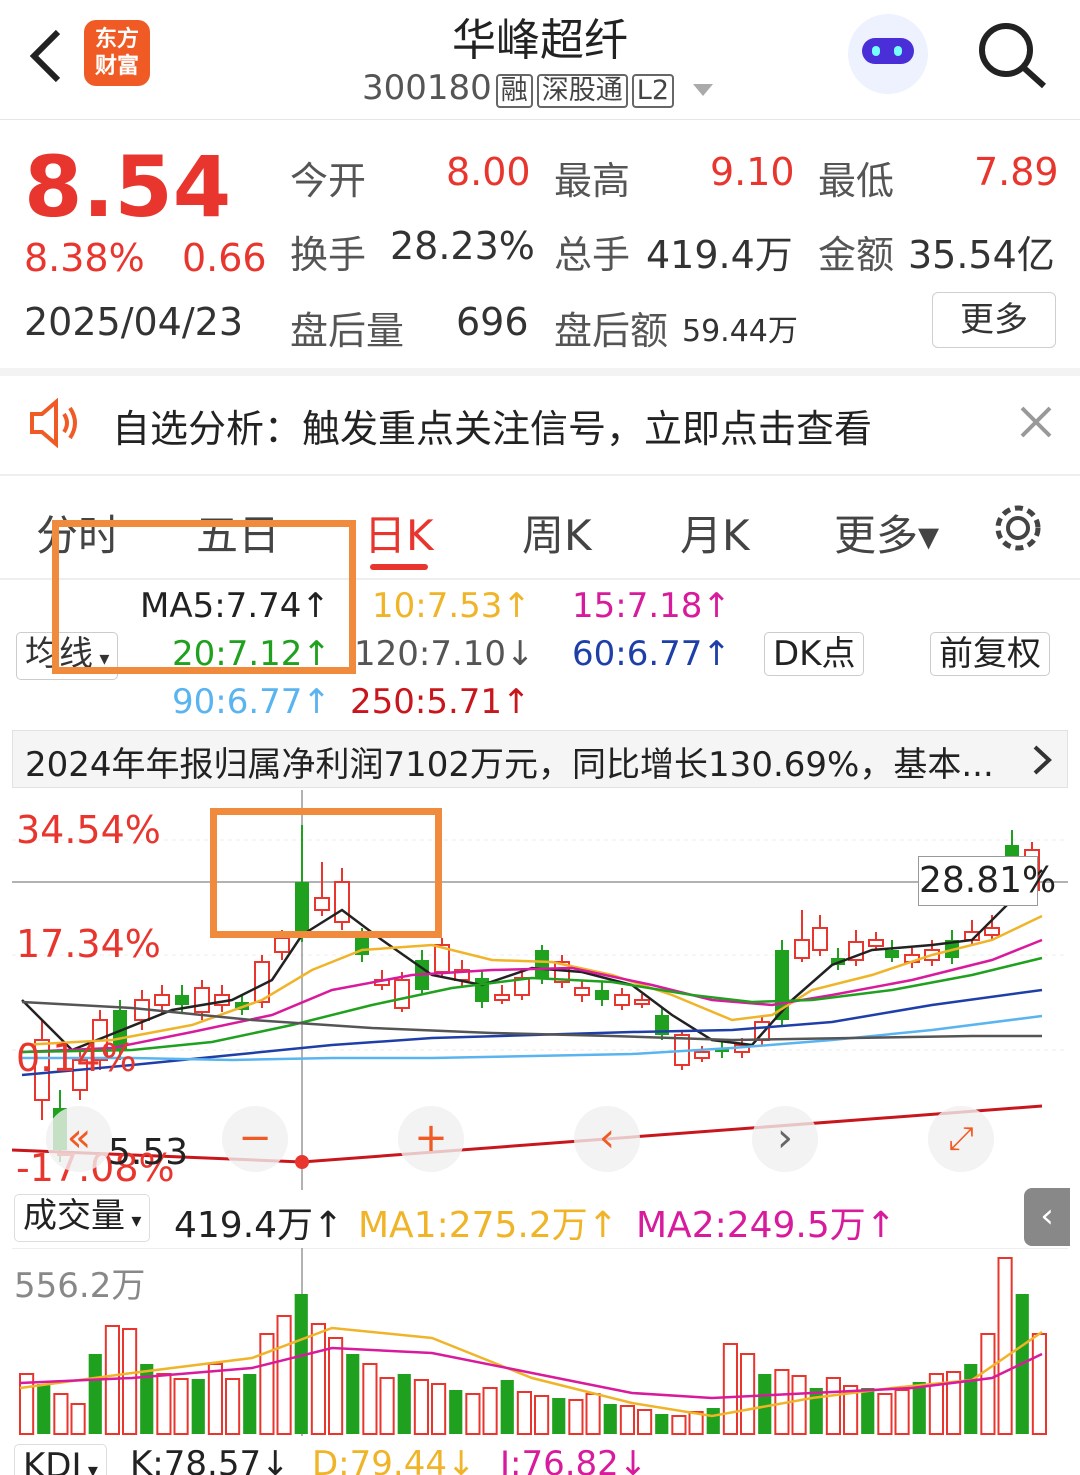 The height and width of the screenshot is (1475, 1080). What do you see at coordinates (592, 255) in the screenshot?
I see `volume-label: 总手` at bounding box center [592, 255].